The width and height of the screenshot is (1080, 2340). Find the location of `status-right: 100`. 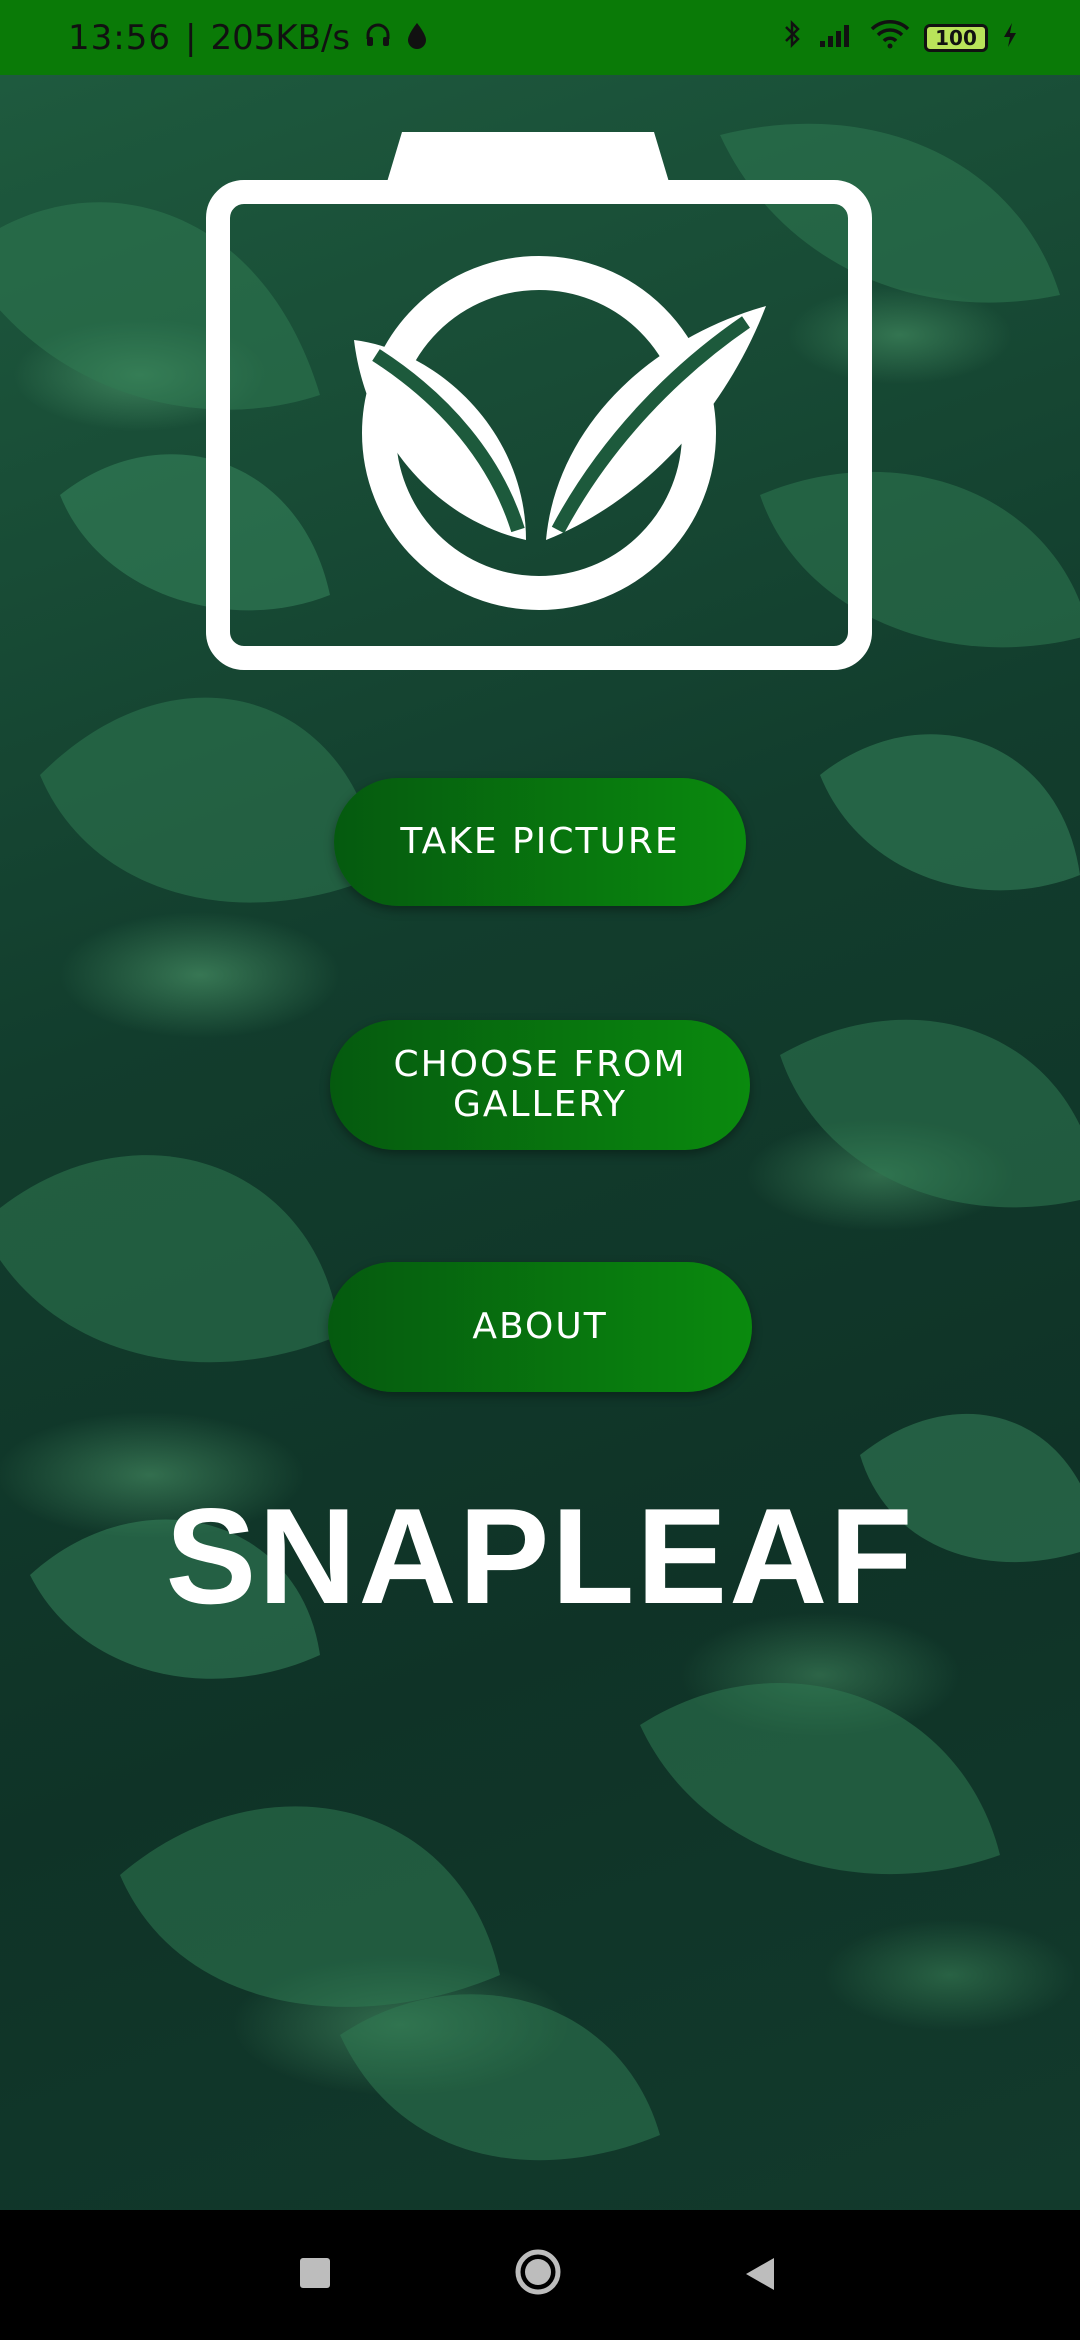

status-right: 100 is located at coordinates (900, 38).